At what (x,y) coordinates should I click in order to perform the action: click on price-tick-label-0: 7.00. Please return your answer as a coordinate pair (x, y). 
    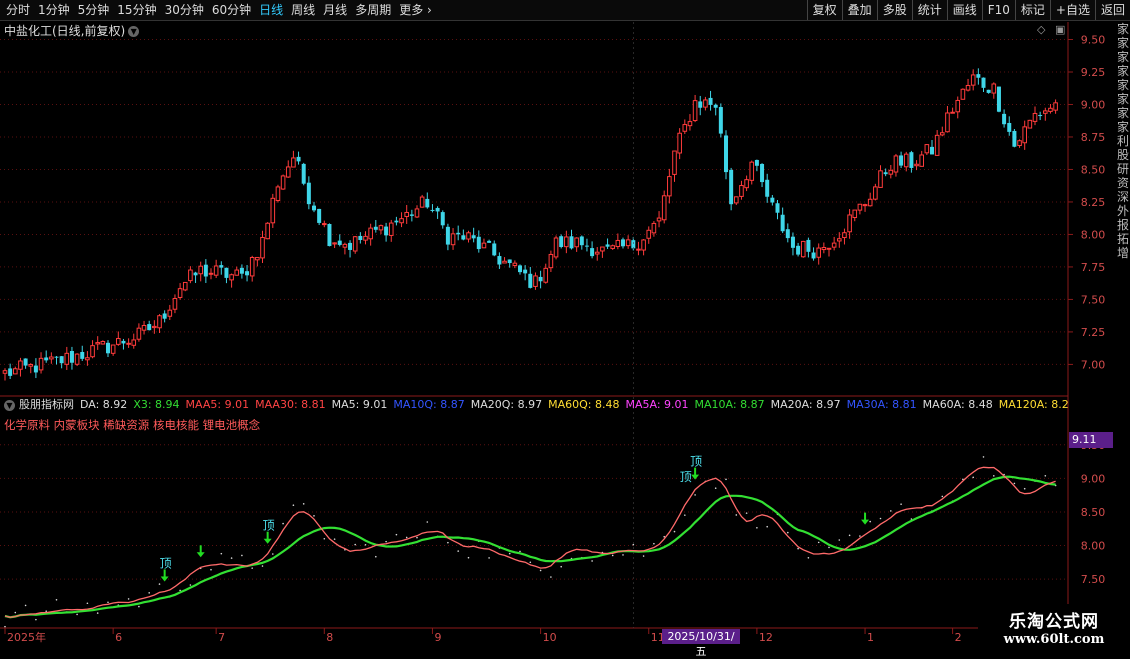
    Looking at the image, I should click on (1093, 364).